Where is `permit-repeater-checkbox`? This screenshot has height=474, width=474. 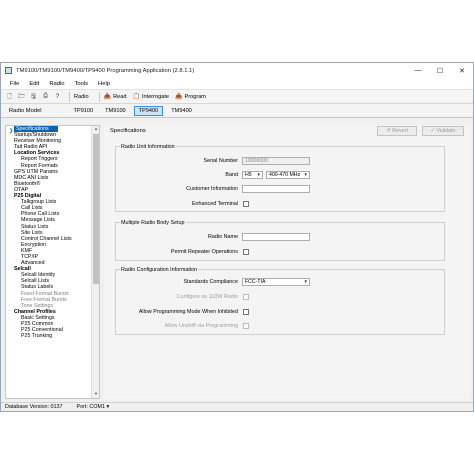
permit-repeater-checkbox is located at coordinates (246, 252).